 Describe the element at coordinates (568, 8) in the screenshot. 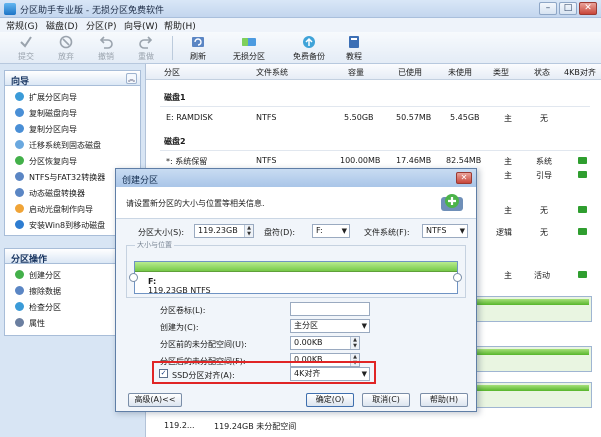

I see `restore-button: □` at that location.